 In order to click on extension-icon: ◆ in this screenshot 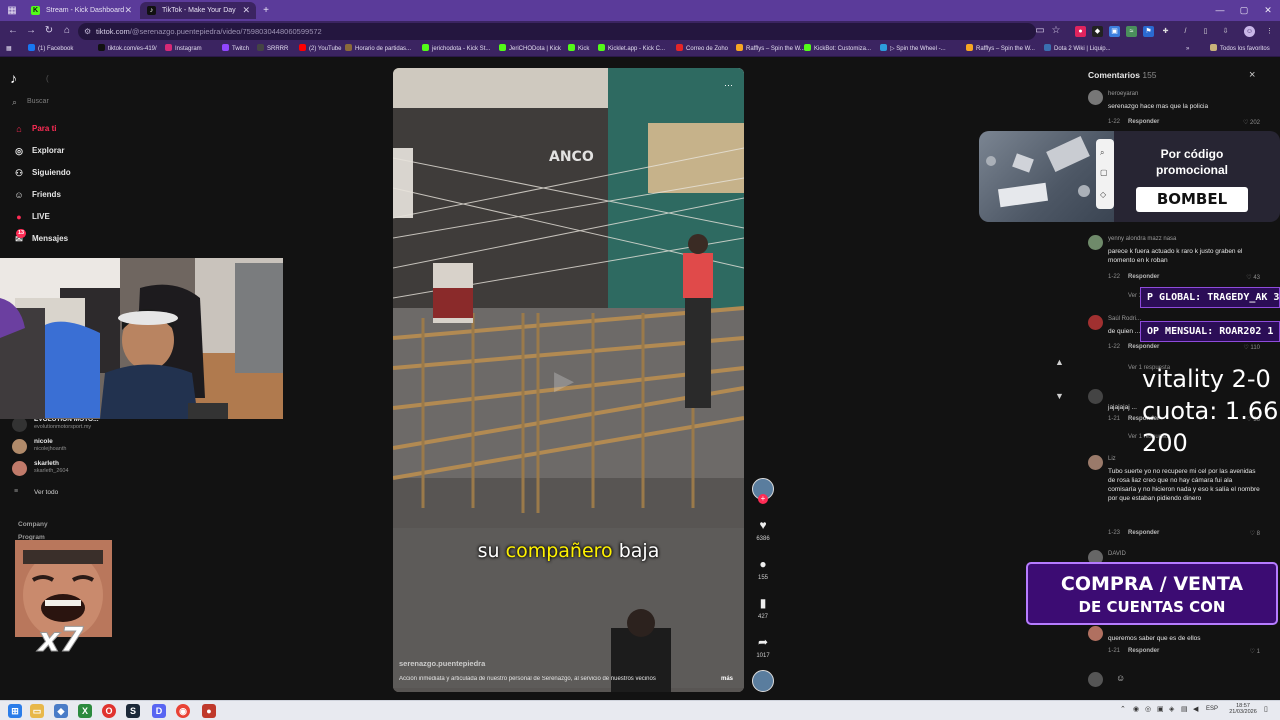, I will do `click(1097, 31)`.